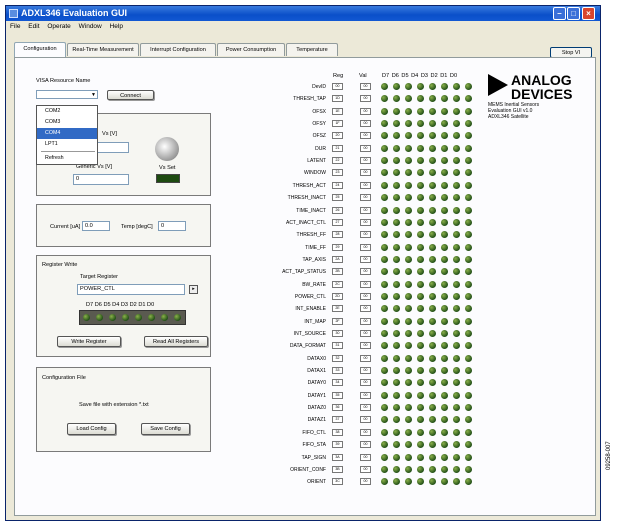  Describe the element at coordinates (67, 111) in the screenshot. I see `dropdown-item-com2: COM2` at that location.